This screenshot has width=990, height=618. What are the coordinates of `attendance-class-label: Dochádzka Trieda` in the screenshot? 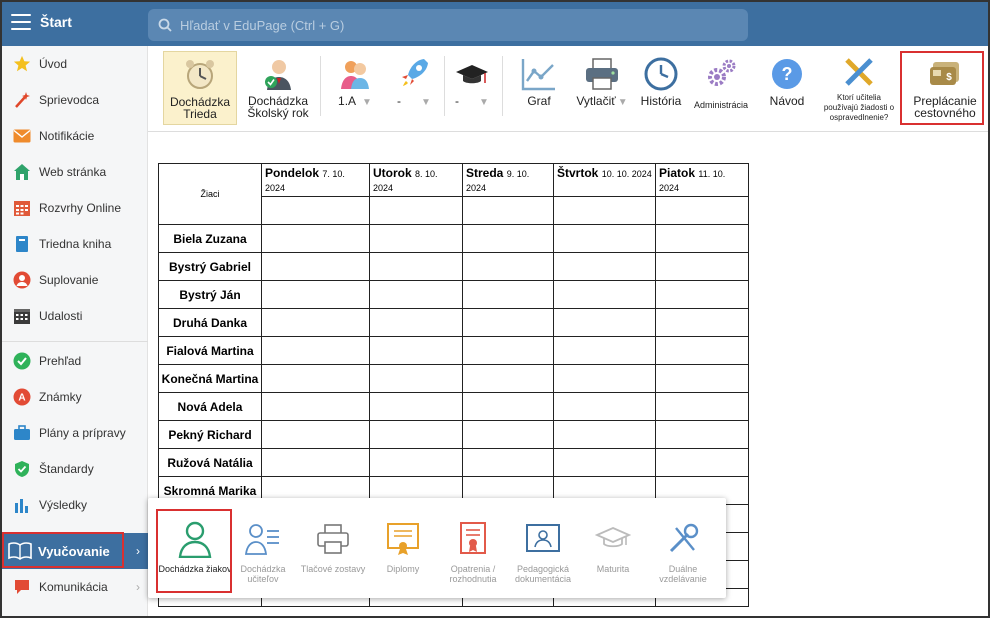 It's located at (200, 108).